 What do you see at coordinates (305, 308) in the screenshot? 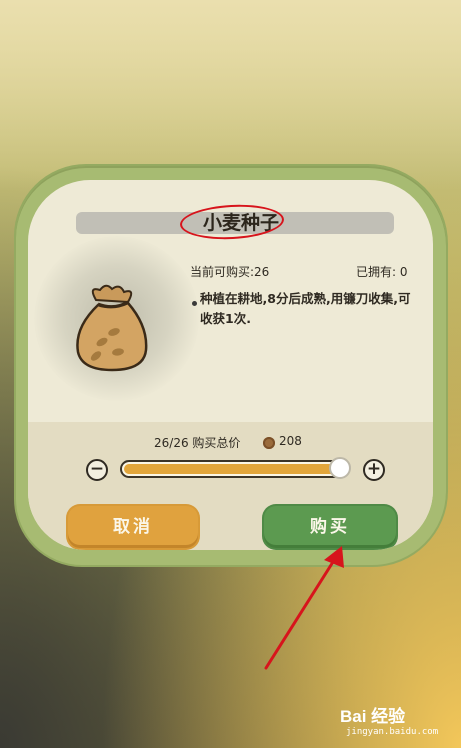
I see `item-description: 种植在耕地,8分后成熟,用镰刀收集,可收获1次.` at bounding box center [305, 308].